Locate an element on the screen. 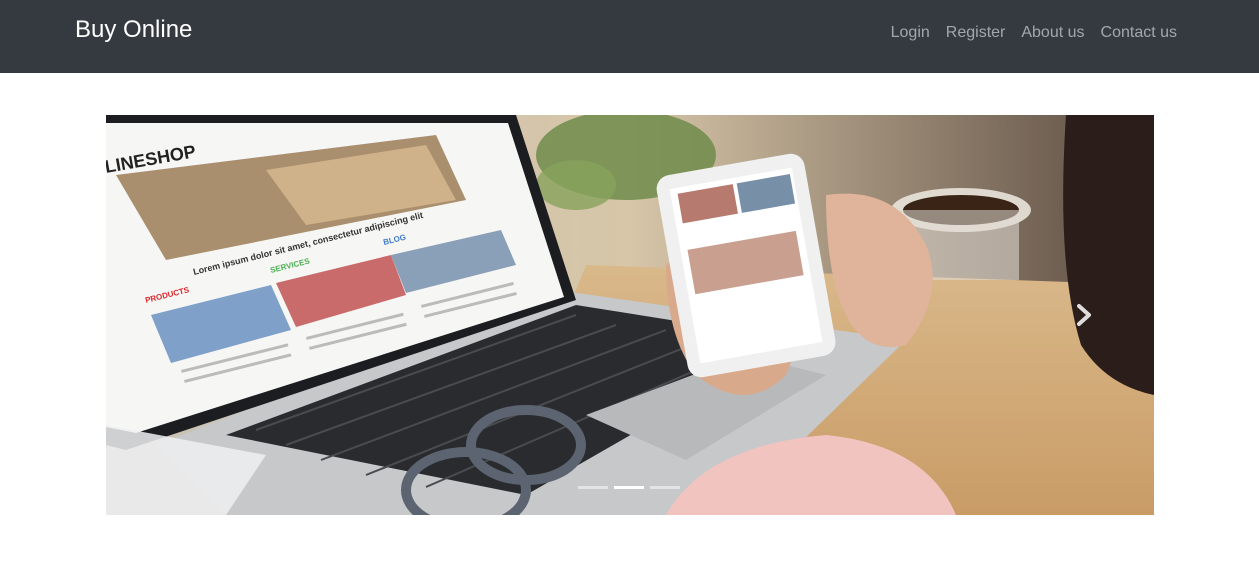  carousel-indicator-active is located at coordinates (629, 487).